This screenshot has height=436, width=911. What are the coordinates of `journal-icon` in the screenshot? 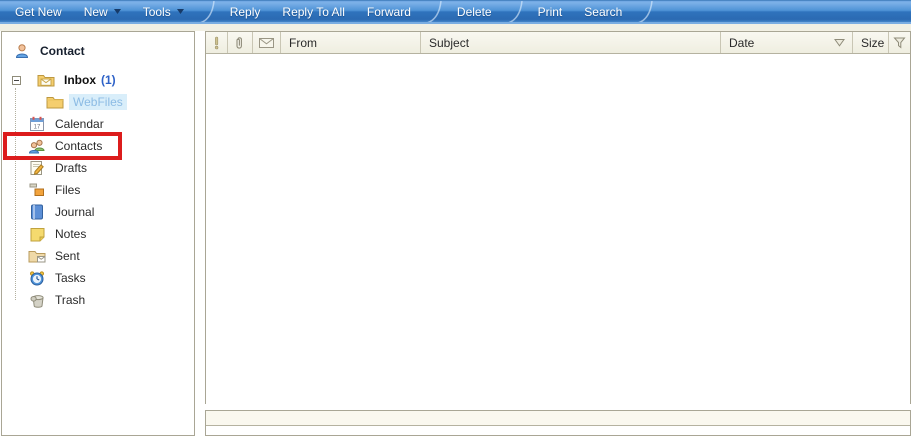 It's located at (37, 212).